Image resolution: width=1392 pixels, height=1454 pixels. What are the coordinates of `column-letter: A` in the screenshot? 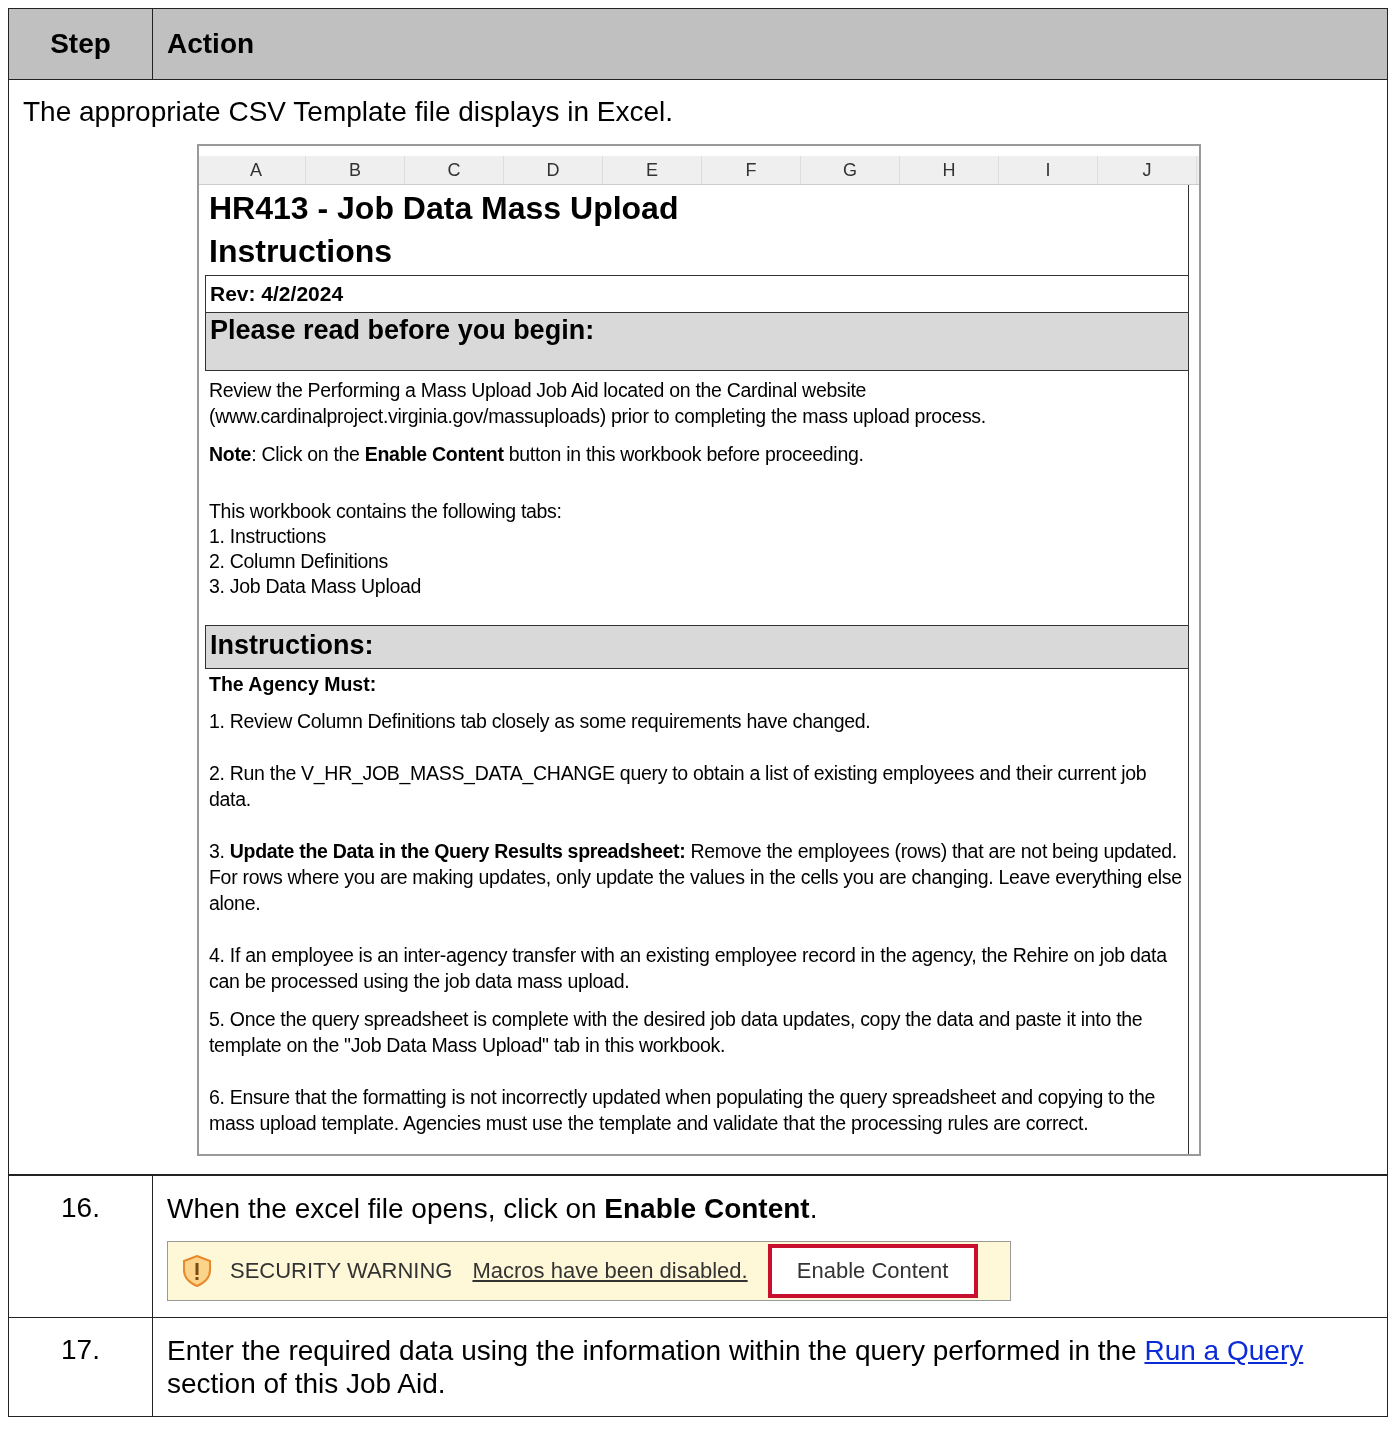 It's located at (256, 170).